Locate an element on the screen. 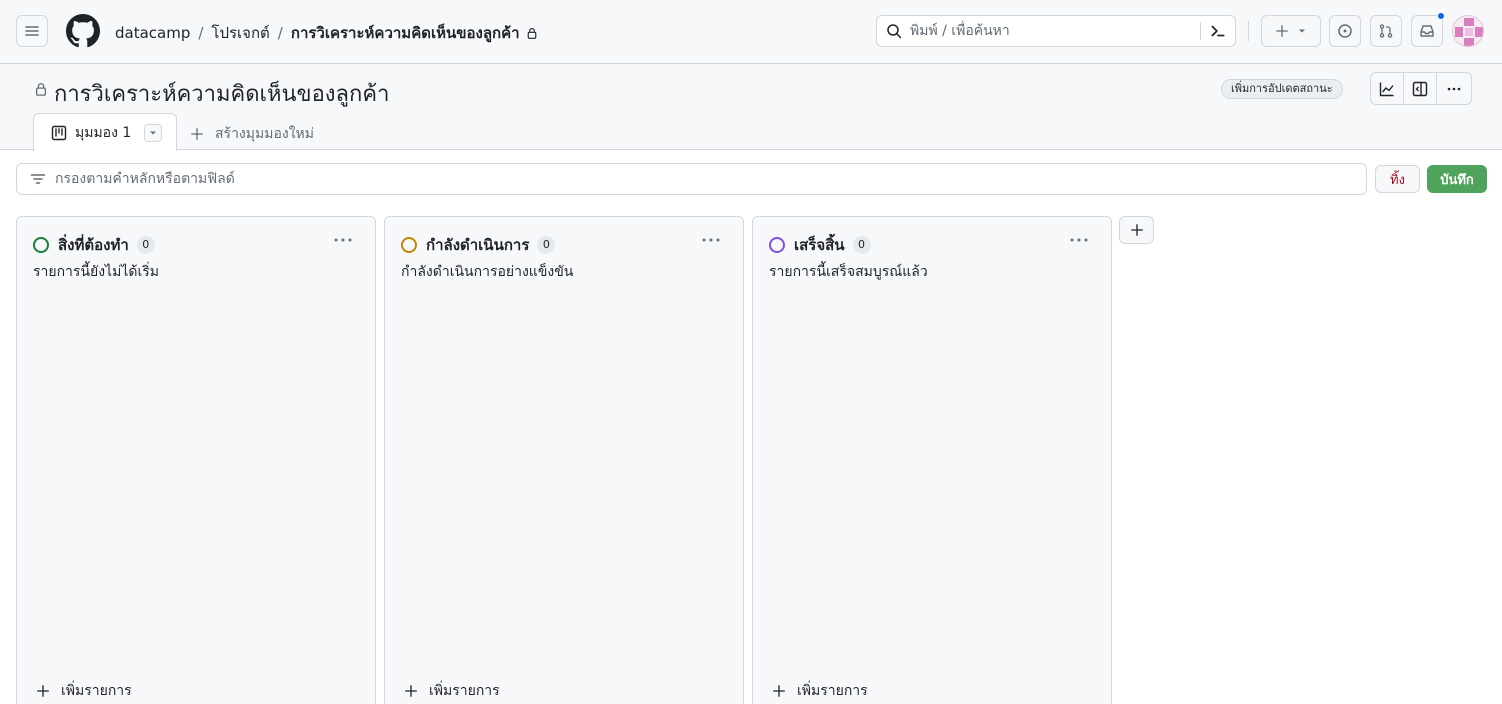 This screenshot has width=1502, height=704. project-actions is located at coordinates (1421, 88).